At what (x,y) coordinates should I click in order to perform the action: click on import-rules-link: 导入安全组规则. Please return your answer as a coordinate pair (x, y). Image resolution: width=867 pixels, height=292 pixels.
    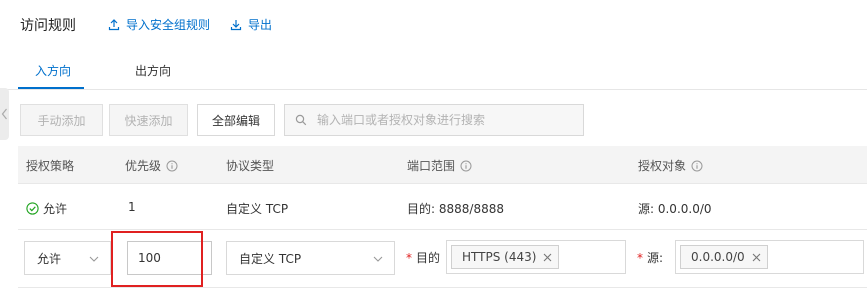
    Looking at the image, I should click on (159, 24).